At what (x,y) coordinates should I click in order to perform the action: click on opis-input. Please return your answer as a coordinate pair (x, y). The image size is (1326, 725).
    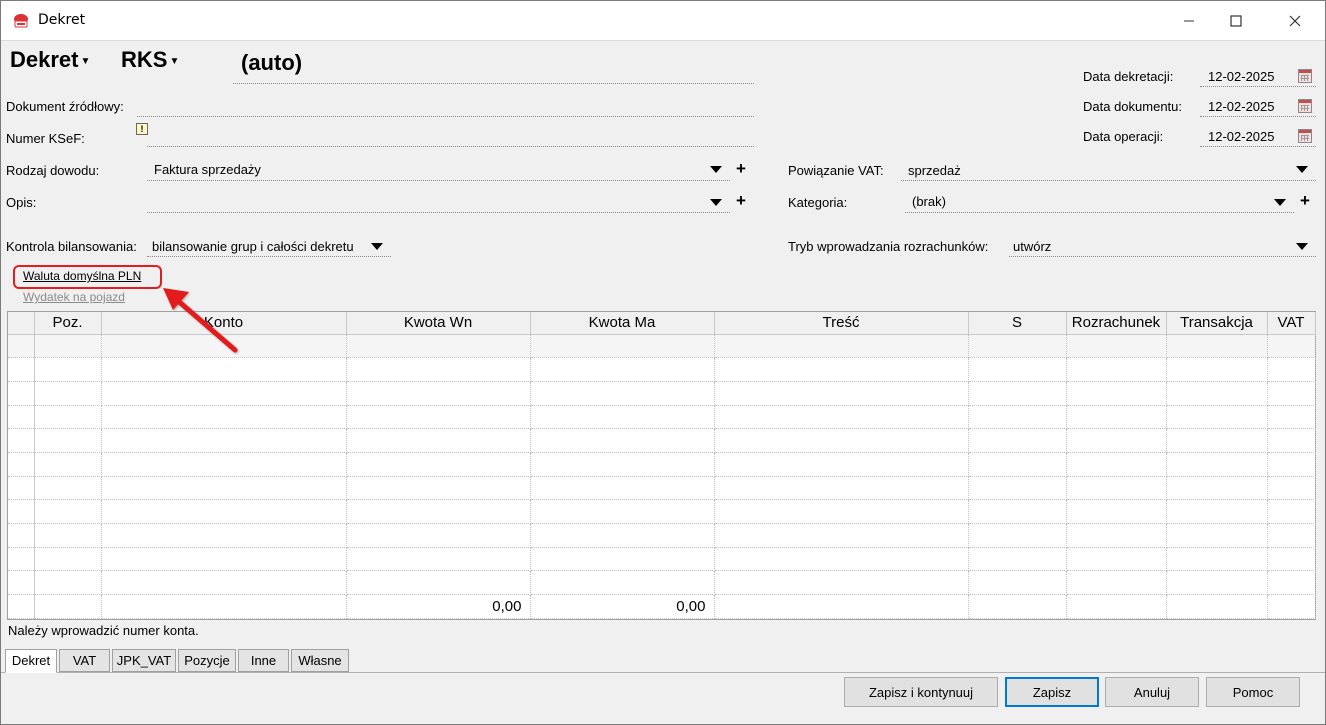
    Looking at the image, I should click on (426, 202).